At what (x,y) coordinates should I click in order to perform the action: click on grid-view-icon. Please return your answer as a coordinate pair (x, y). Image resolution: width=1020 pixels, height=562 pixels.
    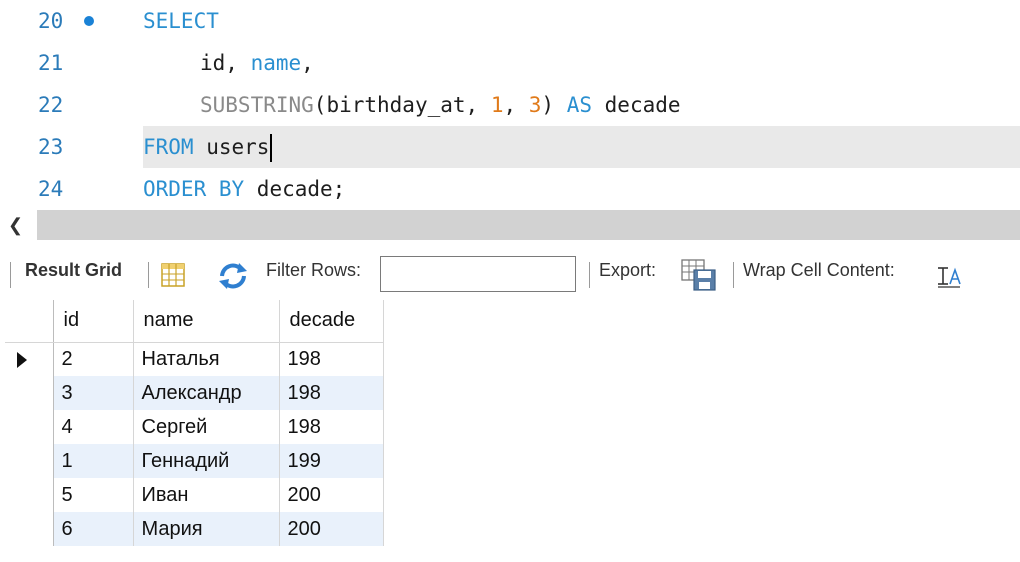
    Looking at the image, I should click on (173, 275).